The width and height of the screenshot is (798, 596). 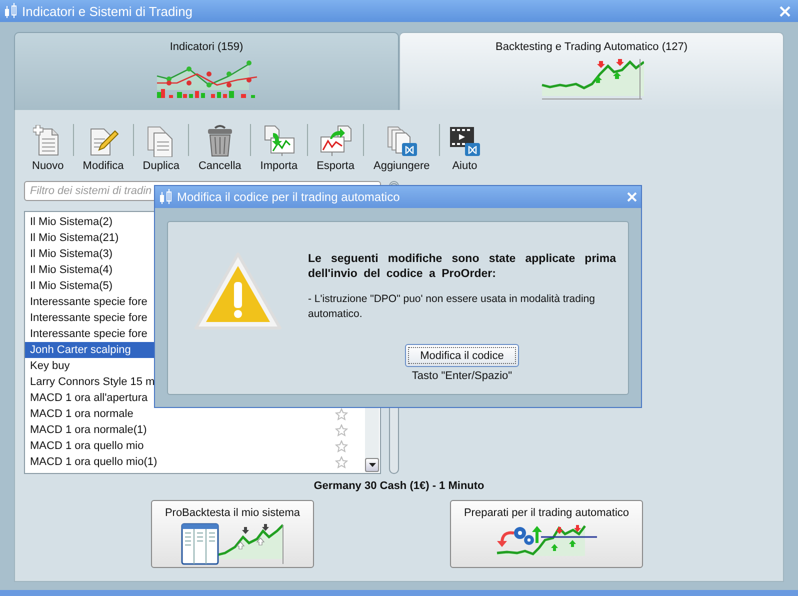 I want to click on dialog-message: - L'istruzione "DPO" puo' non essere usata in modalità trading automatico., so click(x=452, y=307).